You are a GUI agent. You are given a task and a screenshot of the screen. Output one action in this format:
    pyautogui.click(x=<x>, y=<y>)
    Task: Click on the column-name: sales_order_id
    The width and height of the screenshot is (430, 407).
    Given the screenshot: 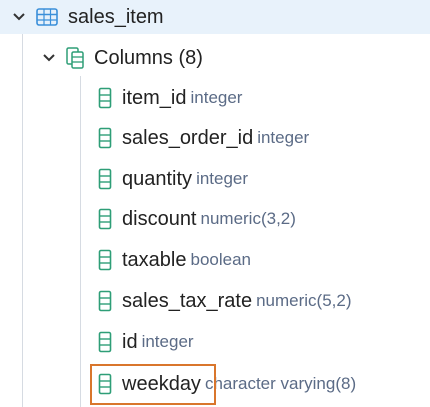 What is the action you would take?
    pyautogui.click(x=188, y=137)
    